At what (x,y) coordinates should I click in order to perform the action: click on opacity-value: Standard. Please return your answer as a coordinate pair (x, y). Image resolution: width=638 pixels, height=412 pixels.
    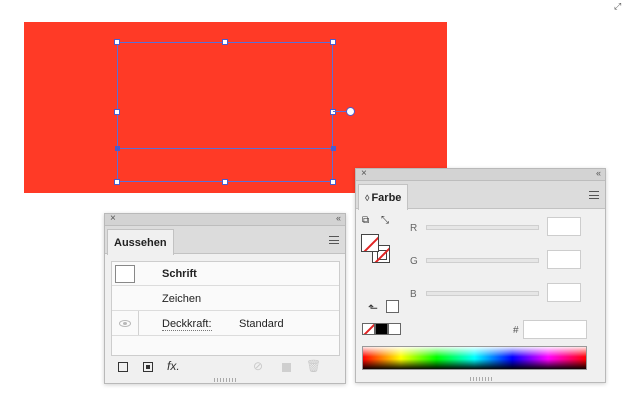
    Looking at the image, I should click on (261, 324).